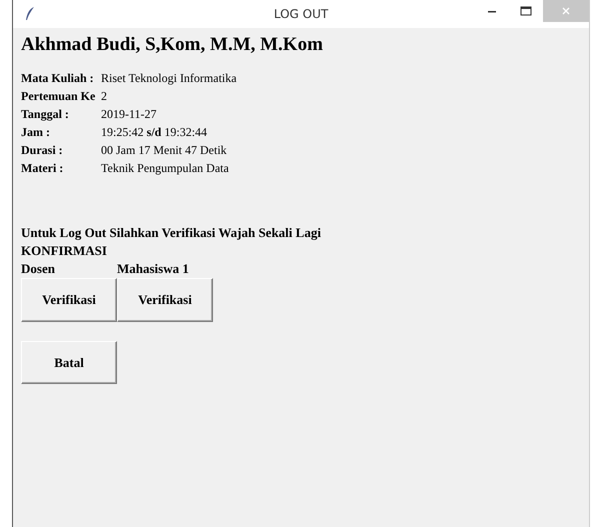 This screenshot has height=527, width=605. What do you see at coordinates (172, 45) in the screenshot?
I see `lecturer-name: Akhmad Budi, S,Kom, M.M, M.Kom` at bounding box center [172, 45].